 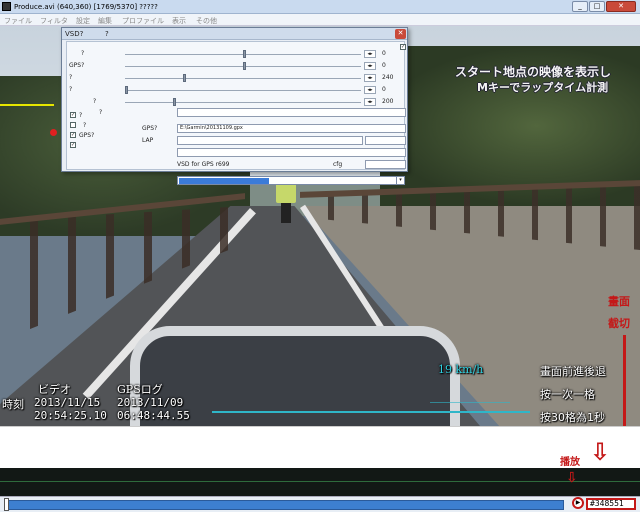 I want to click on video-cyclist-legs, so click(x=286, y=213).